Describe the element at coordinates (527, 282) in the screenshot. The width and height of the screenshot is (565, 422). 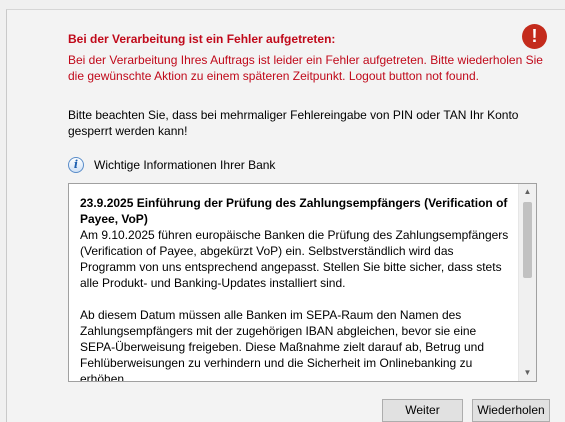
I see `vertical-scrollbar: ▲ ▼` at that location.